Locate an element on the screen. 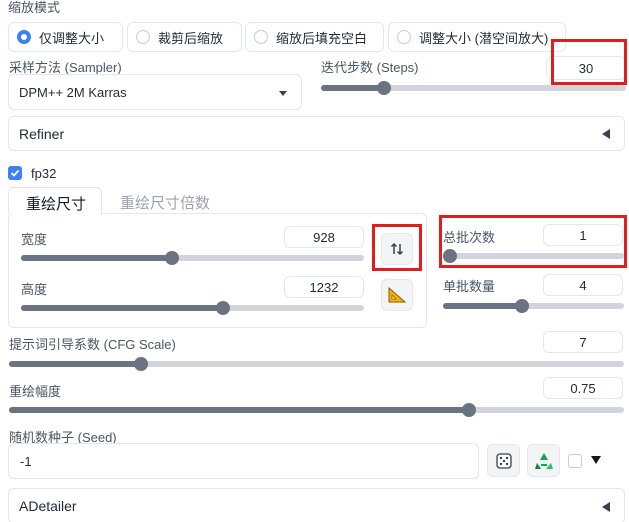 This screenshot has width=629, height=522. highlight-swap-box is located at coordinates (397, 247).